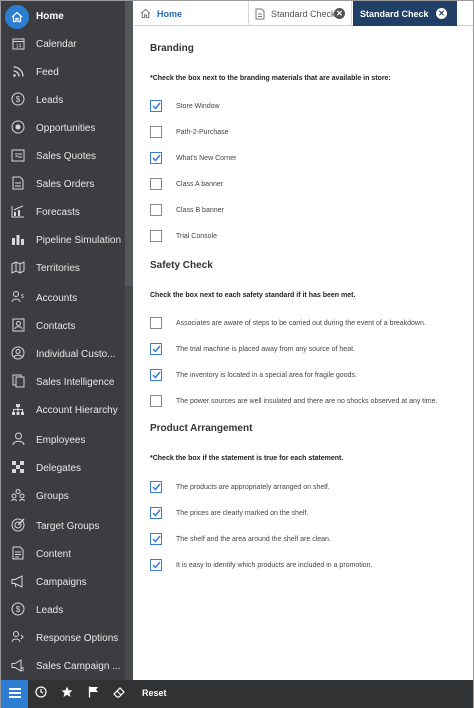 The width and height of the screenshot is (474, 708). I want to click on sidebar-item-content: Content, so click(62, 554).